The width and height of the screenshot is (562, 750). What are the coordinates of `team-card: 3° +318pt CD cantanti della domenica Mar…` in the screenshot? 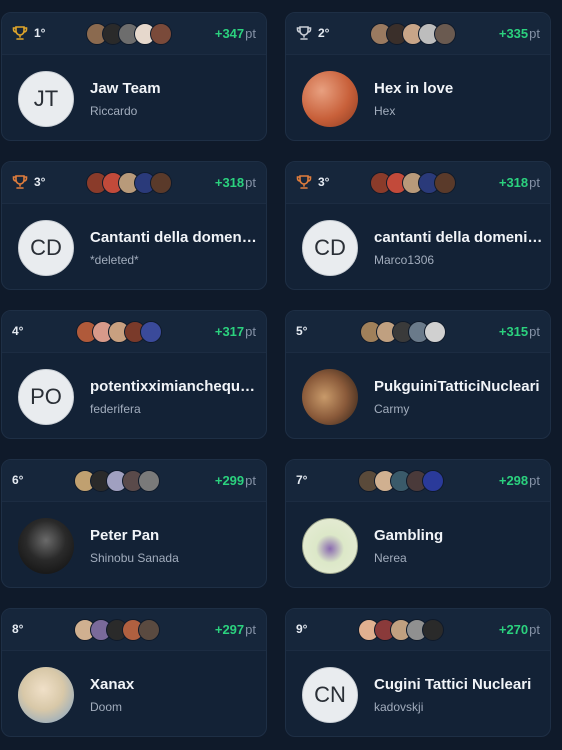 It's located at (418, 225).